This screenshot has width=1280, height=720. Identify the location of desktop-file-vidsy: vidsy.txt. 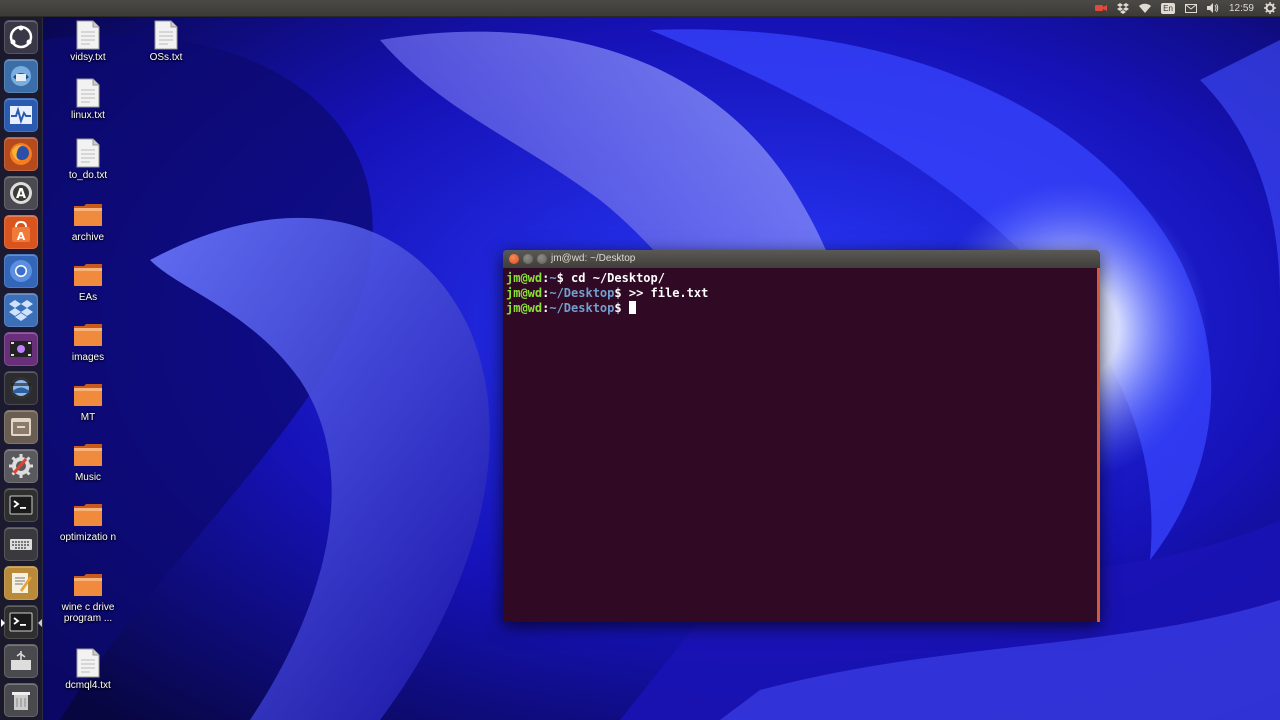
(88, 41).